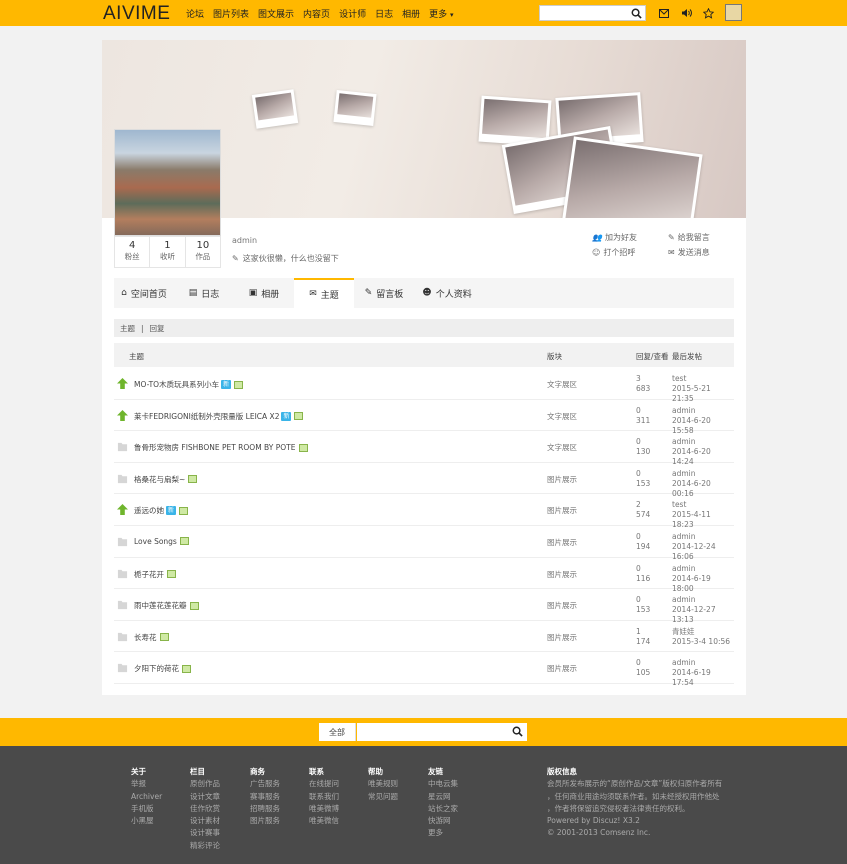 The image size is (847, 864). I want to click on thread-title: MO-TO木质玩具系列小车, so click(176, 384).